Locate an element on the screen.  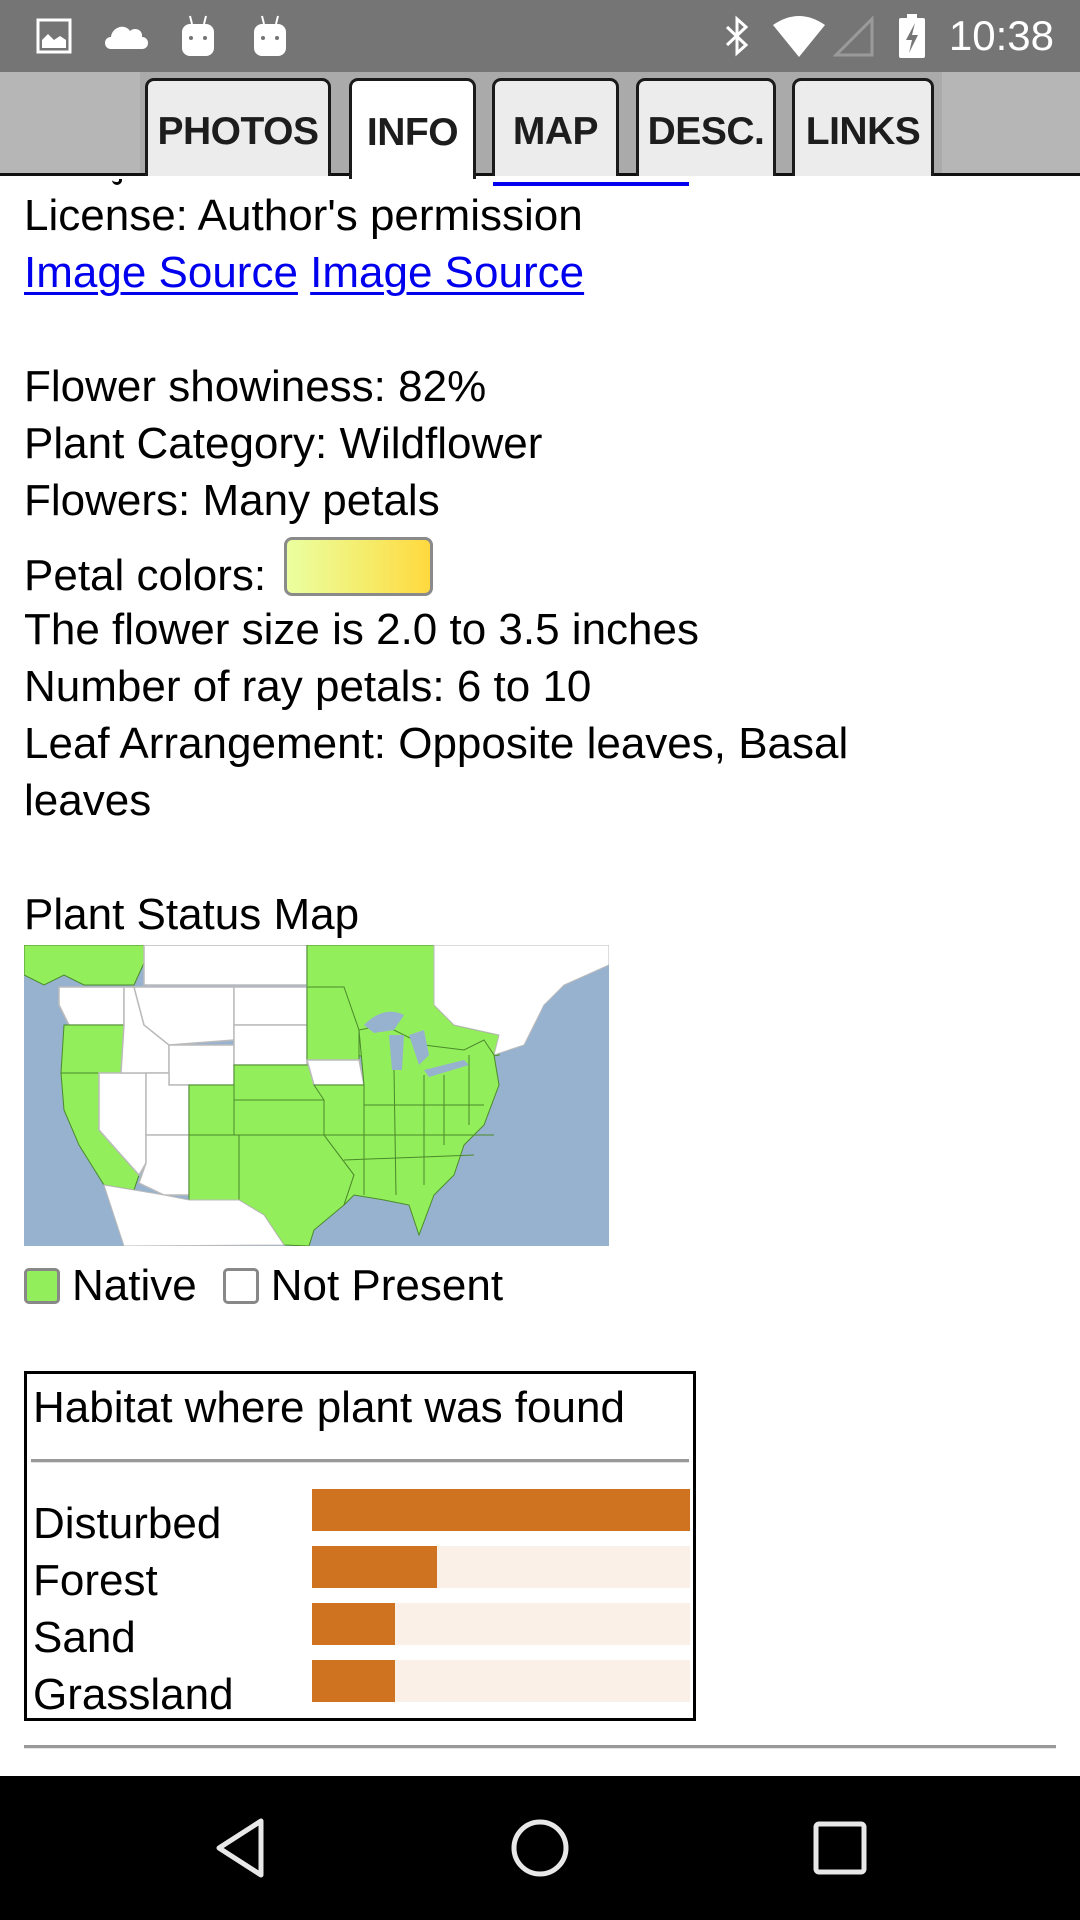
habitat-label: Grassland is located at coordinates (133, 1694).